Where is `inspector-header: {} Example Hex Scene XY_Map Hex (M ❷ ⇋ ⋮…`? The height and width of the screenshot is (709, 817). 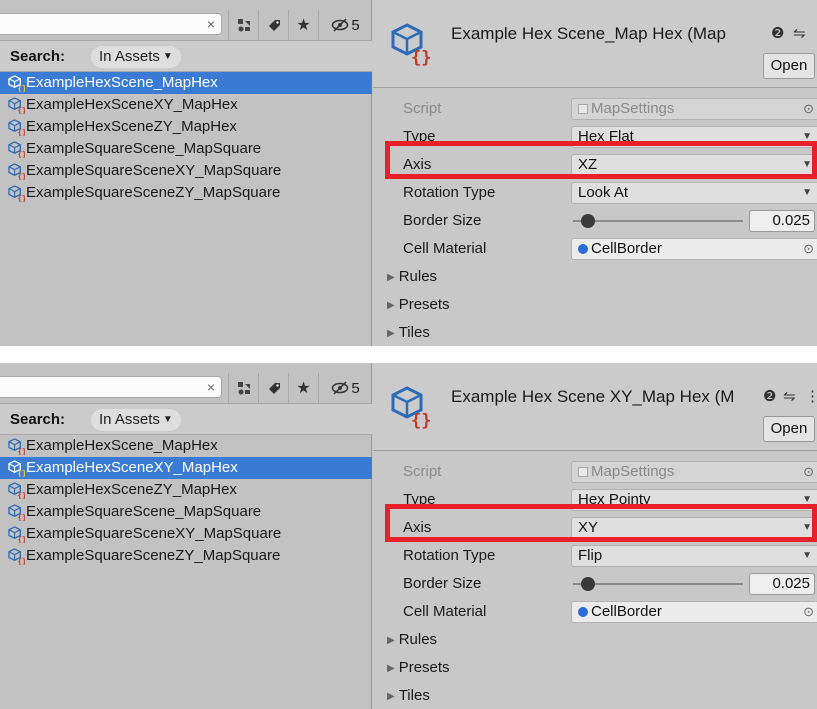 inspector-header: {} Example Hex Scene XY_Map Hex (M ❷ ⇋ ⋮… is located at coordinates (595, 407).